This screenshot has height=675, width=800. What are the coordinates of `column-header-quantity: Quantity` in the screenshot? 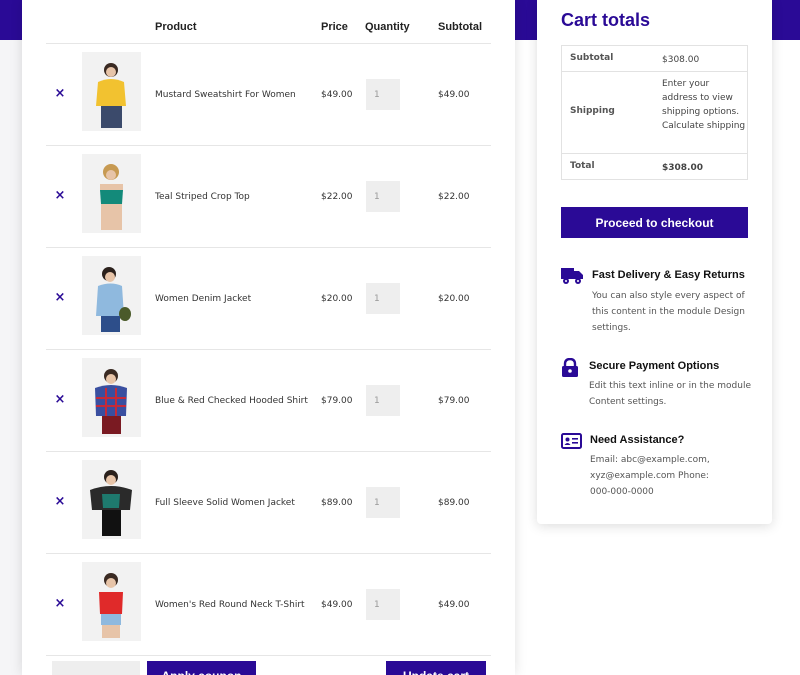 It's located at (387, 27).